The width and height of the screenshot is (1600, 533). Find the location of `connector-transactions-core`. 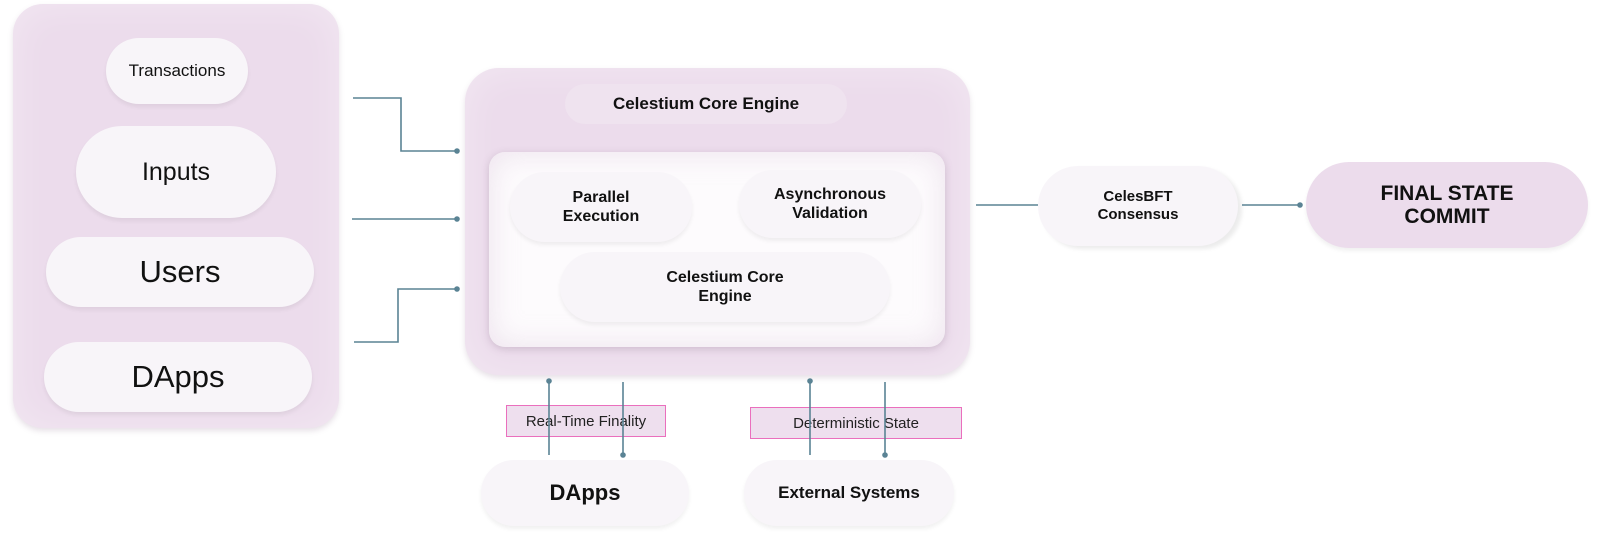

connector-transactions-core is located at coordinates (404, 124).